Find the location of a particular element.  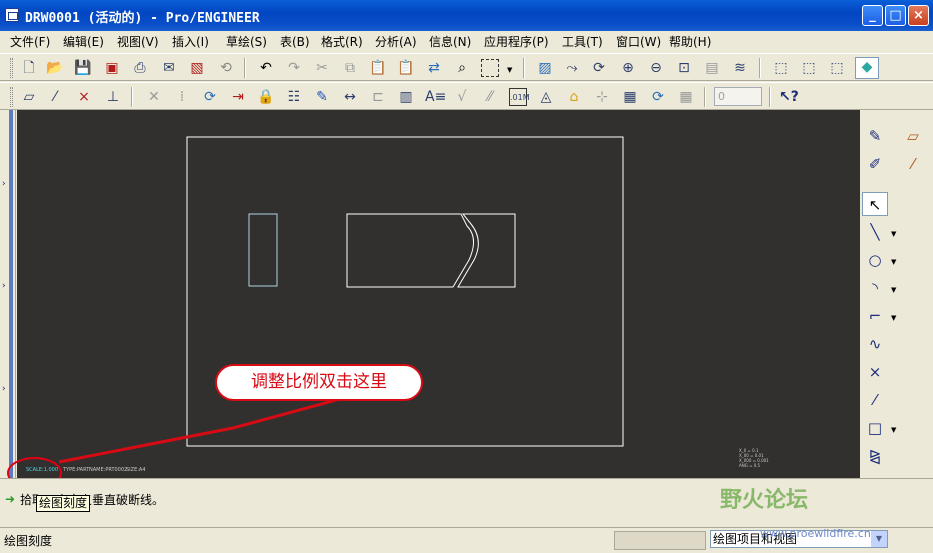

search-icon: ⌕ is located at coordinates (462, 68).